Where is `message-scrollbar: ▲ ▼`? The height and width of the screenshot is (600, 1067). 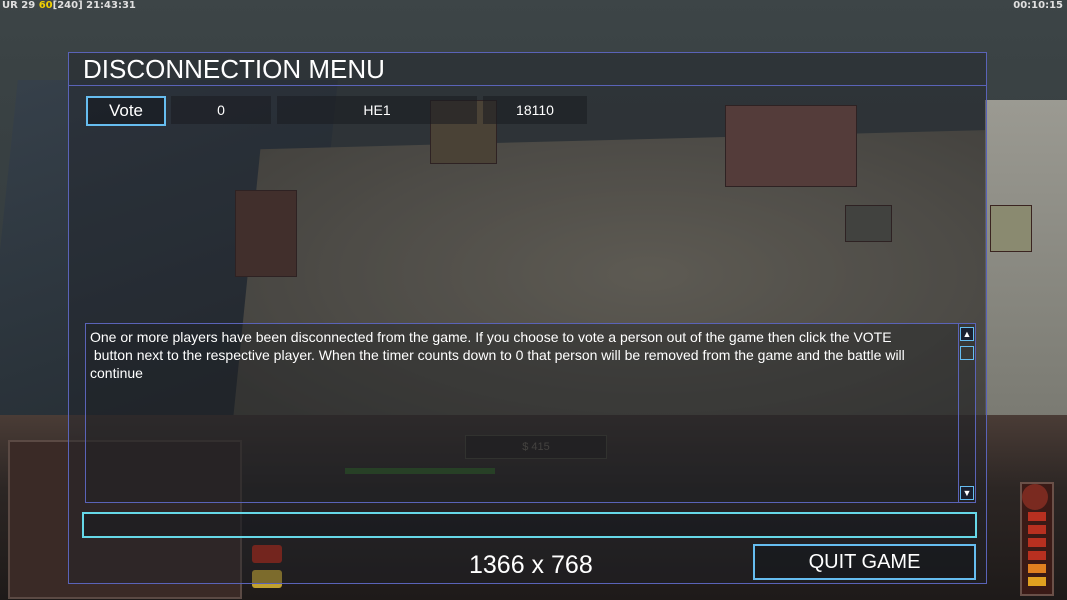 message-scrollbar: ▲ ▼ is located at coordinates (966, 413).